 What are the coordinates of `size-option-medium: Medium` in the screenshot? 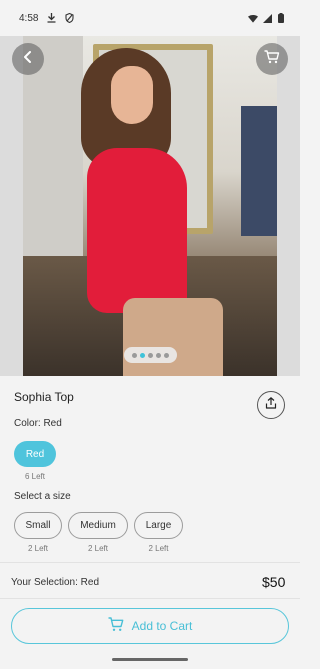 It's located at (98, 525).